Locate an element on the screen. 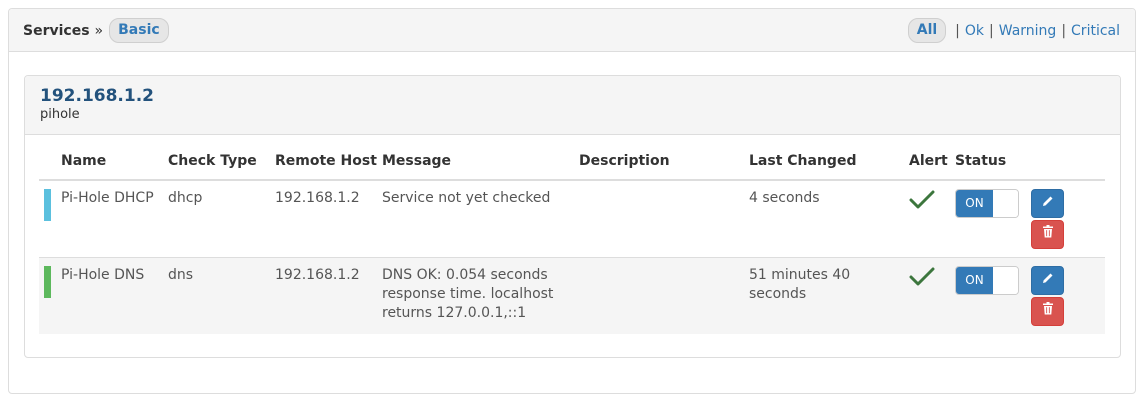 This screenshot has height=406, width=1143. page-title: Services is located at coordinates (56, 30).